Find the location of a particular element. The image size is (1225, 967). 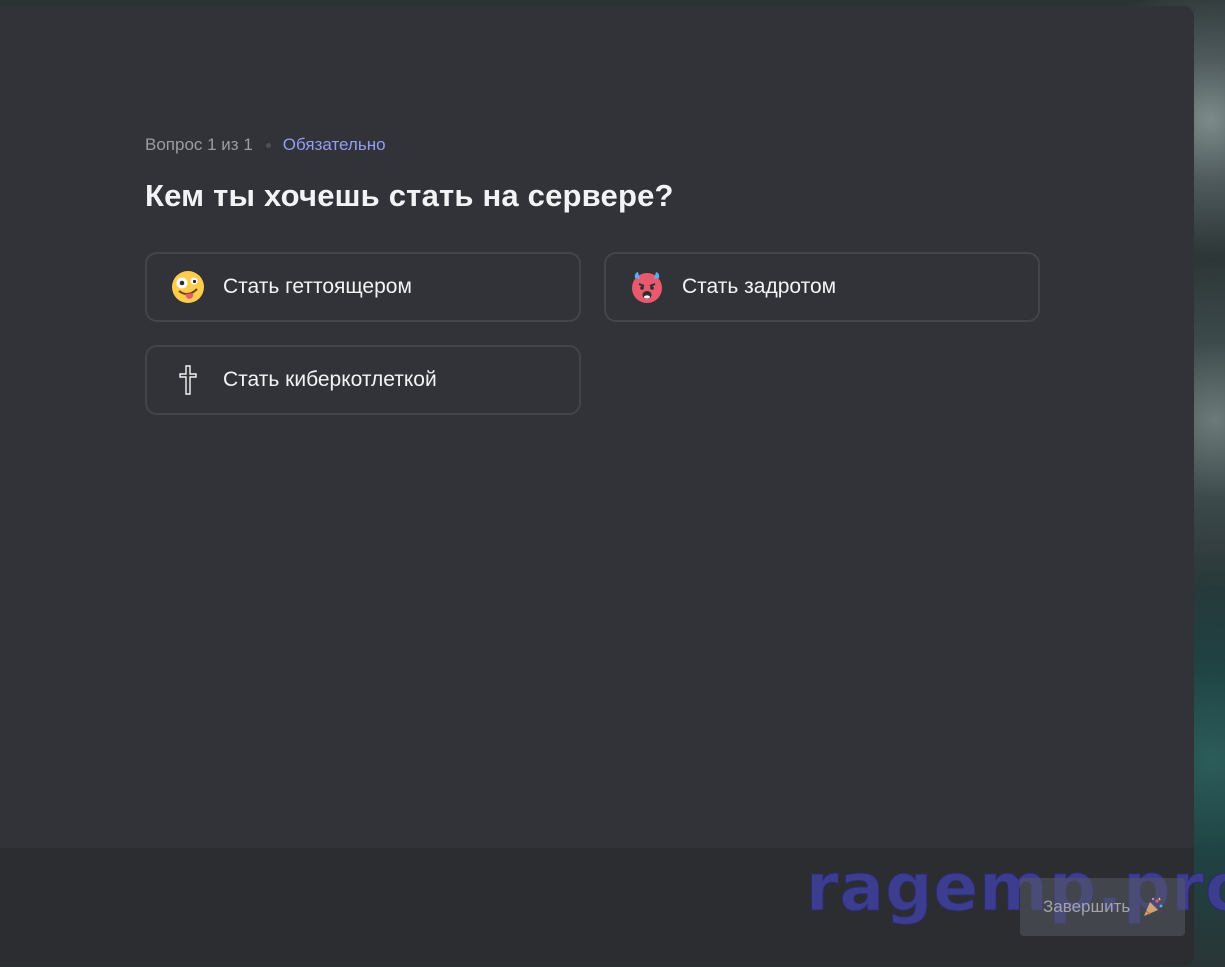

hot-face-icon is located at coordinates (647, 287).